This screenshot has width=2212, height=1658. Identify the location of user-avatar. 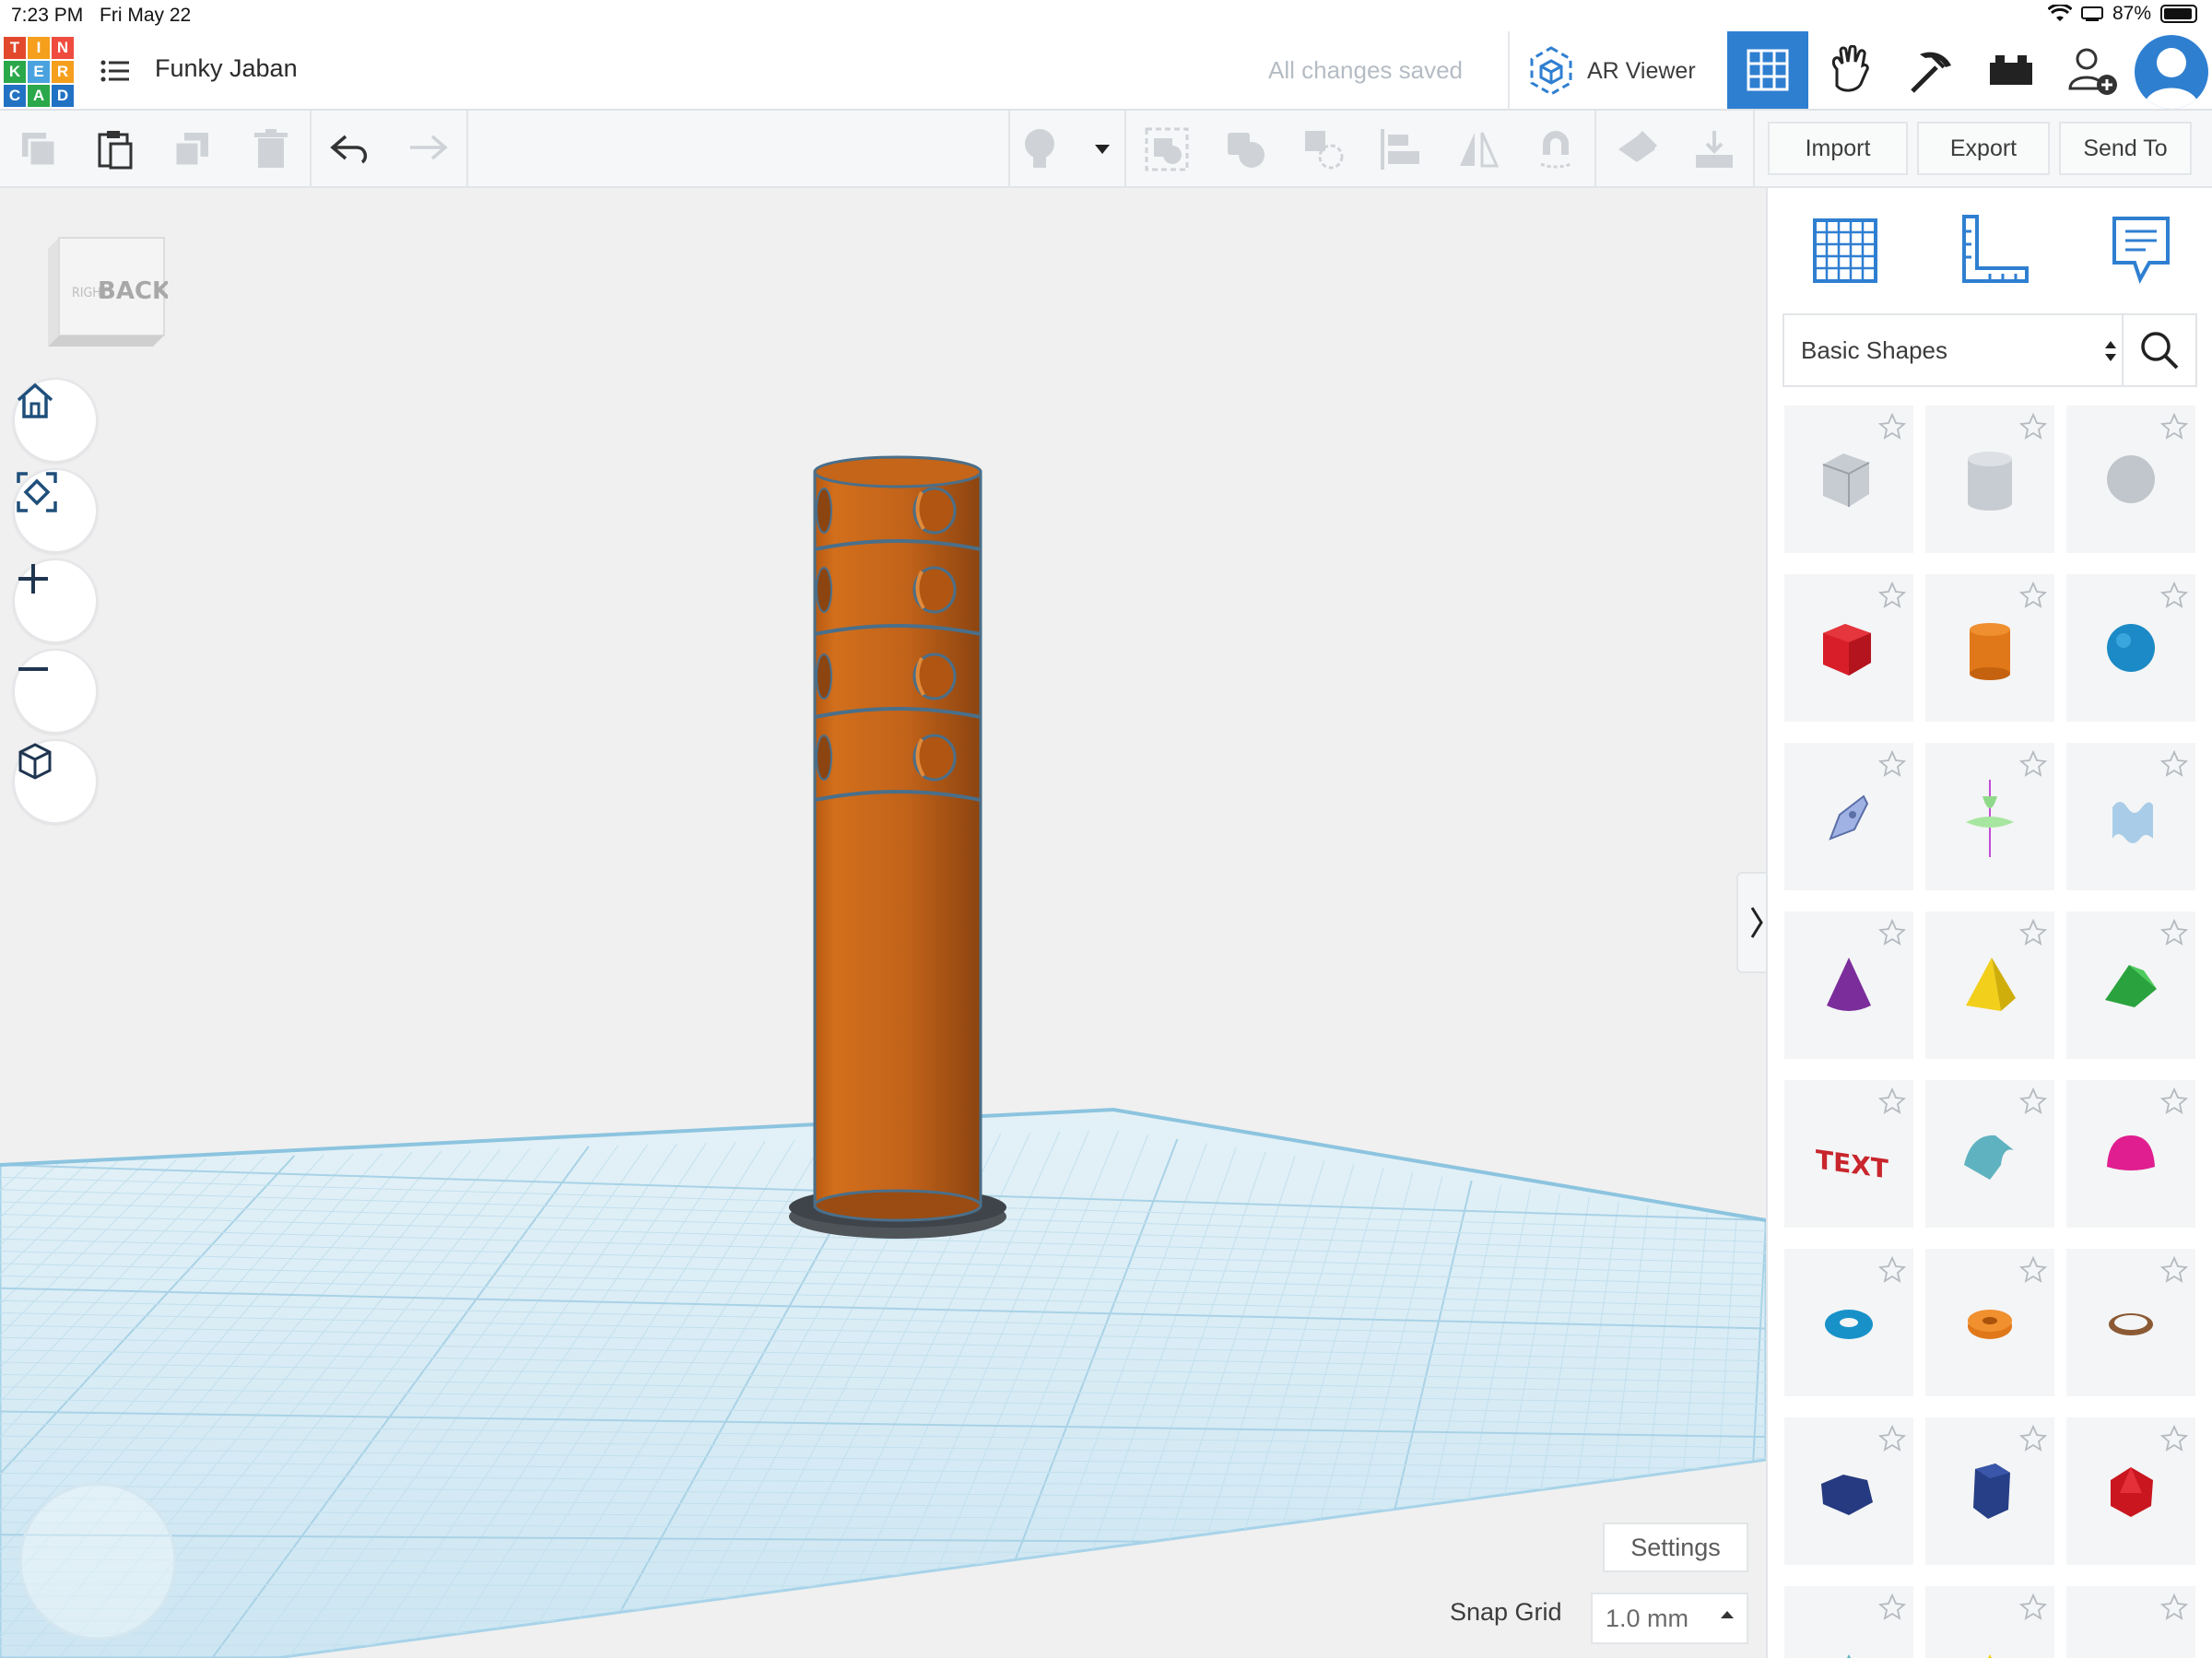
(2171, 72).